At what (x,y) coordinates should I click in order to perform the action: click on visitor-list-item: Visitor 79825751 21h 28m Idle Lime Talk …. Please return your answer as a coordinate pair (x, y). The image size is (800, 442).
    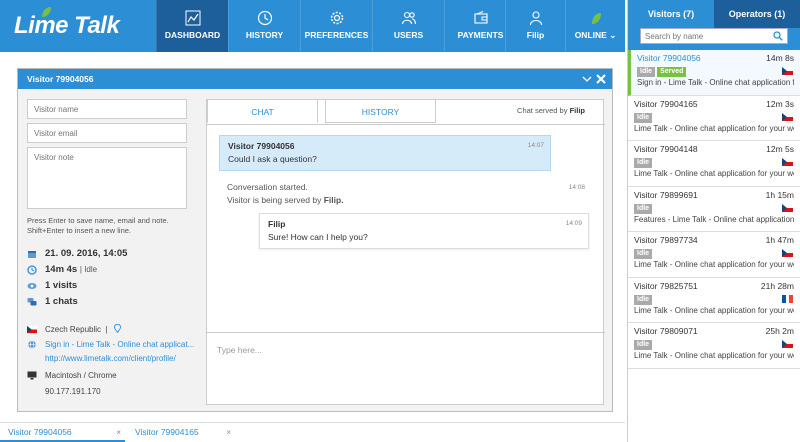
    Looking at the image, I should click on (714, 300).